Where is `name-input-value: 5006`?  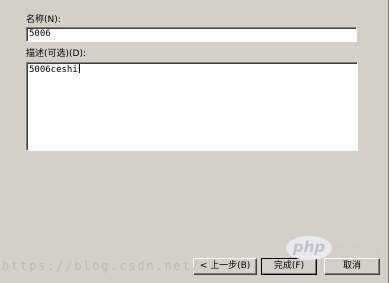
name-input-value: 5006 is located at coordinates (40, 34).